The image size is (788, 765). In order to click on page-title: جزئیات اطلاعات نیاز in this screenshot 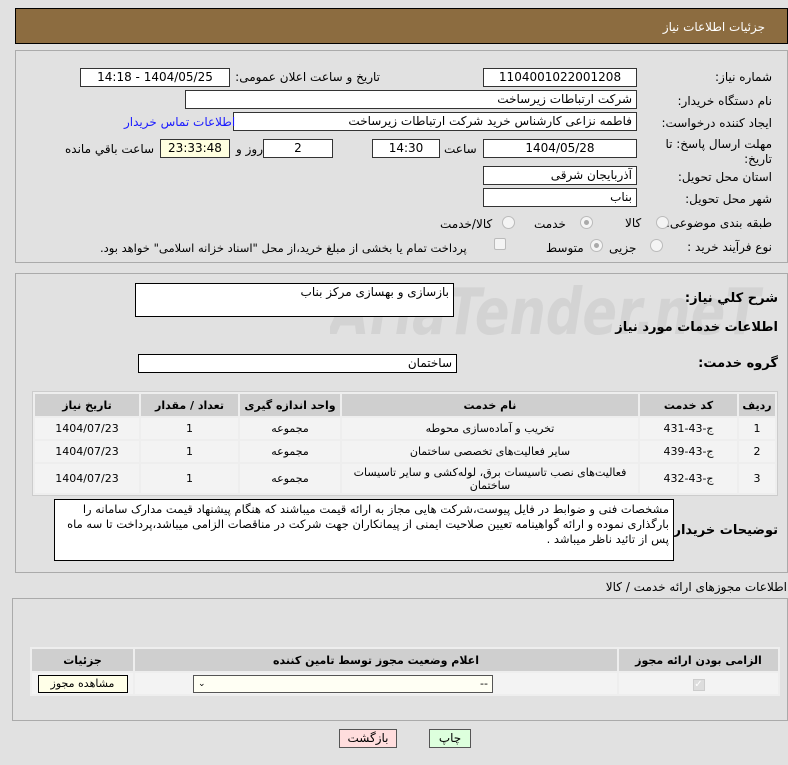, I will do `click(713, 27)`.